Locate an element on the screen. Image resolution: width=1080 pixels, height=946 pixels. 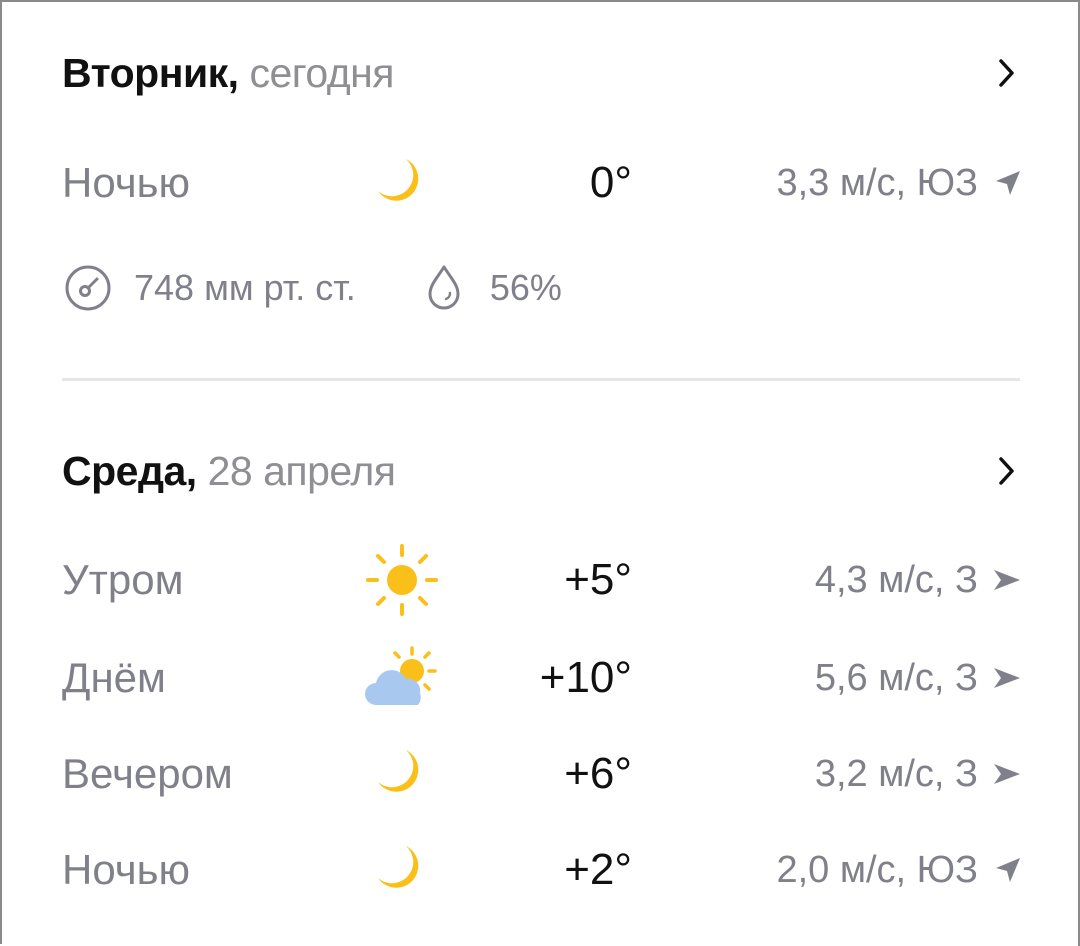
wind-info: 3,3 м/с, ЮЗ is located at coordinates (827, 183).